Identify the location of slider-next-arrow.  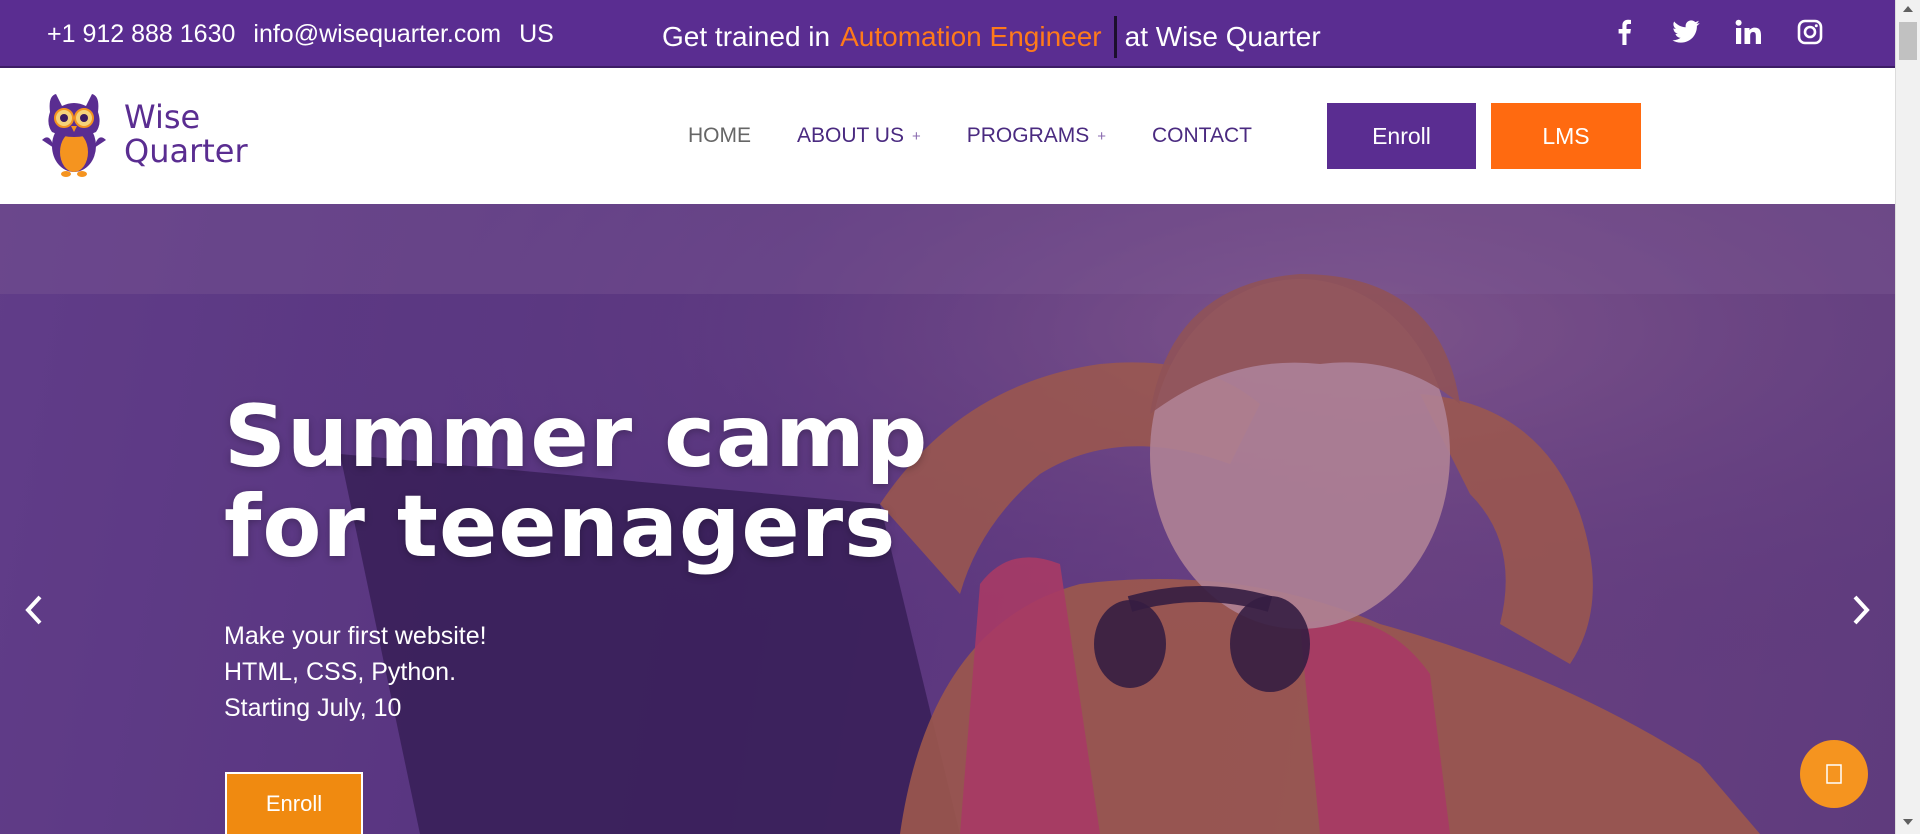
(1861, 610).